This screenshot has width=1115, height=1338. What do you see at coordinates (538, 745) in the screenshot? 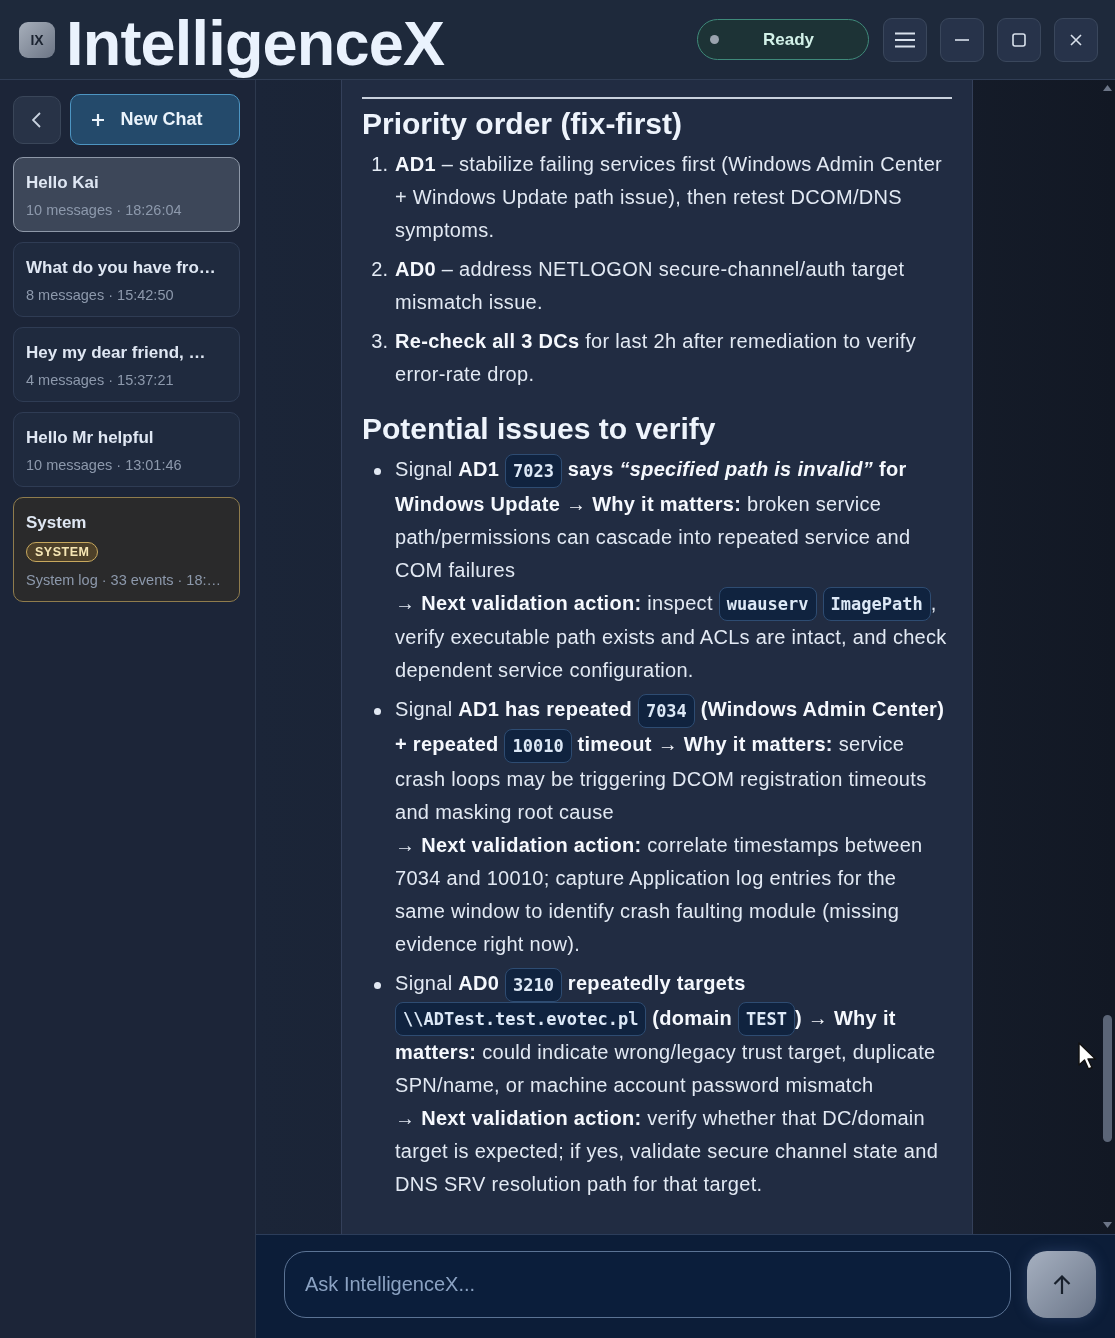
I see `inline-code: 10010` at bounding box center [538, 745].